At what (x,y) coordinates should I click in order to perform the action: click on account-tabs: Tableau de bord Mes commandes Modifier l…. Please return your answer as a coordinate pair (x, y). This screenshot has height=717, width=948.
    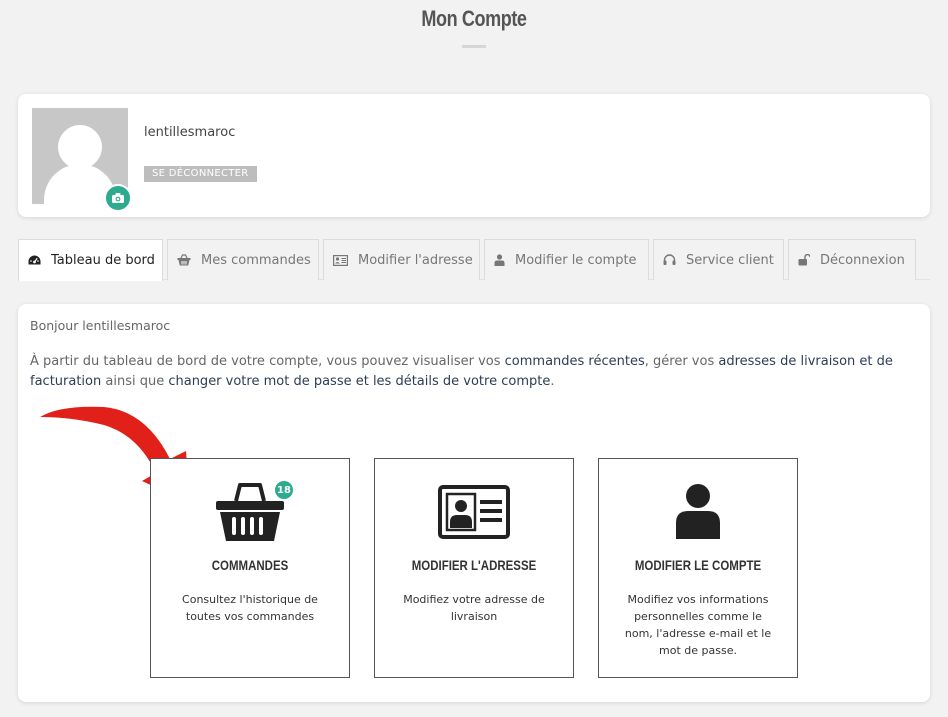
    Looking at the image, I should click on (474, 260).